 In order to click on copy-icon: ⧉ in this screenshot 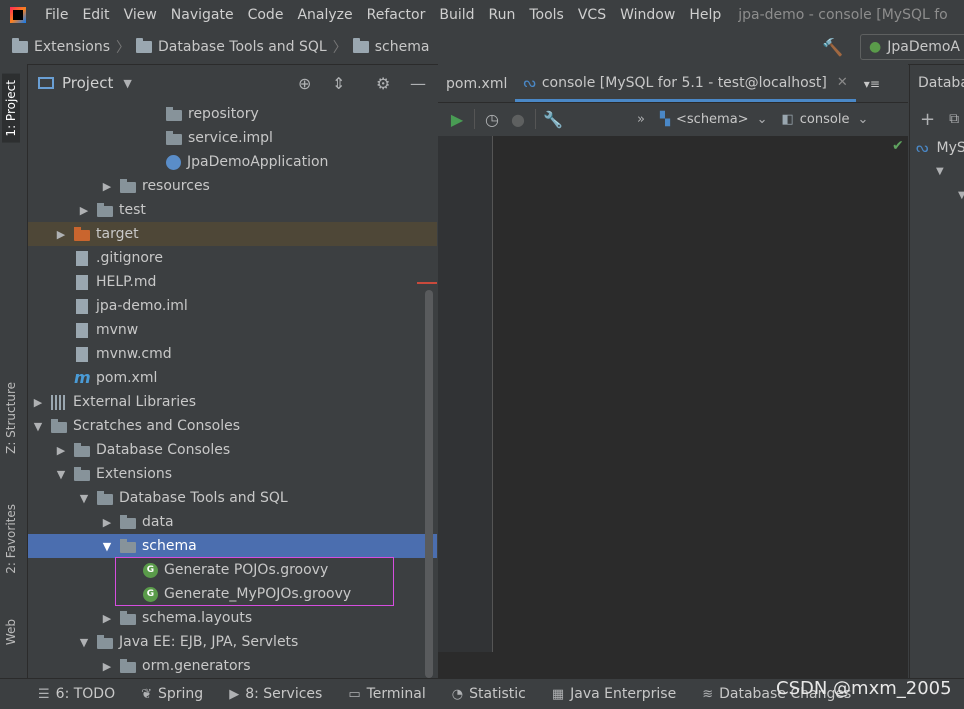, I will do `click(954, 119)`.